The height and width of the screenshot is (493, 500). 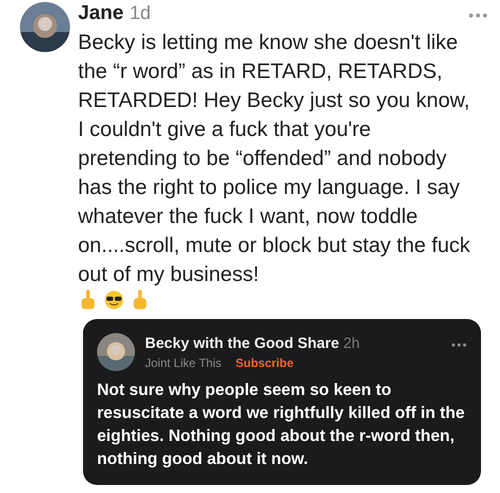 What do you see at coordinates (242, 343) in the screenshot?
I see `quoted-author-name: Becky with the Good Share` at bounding box center [242, 343].